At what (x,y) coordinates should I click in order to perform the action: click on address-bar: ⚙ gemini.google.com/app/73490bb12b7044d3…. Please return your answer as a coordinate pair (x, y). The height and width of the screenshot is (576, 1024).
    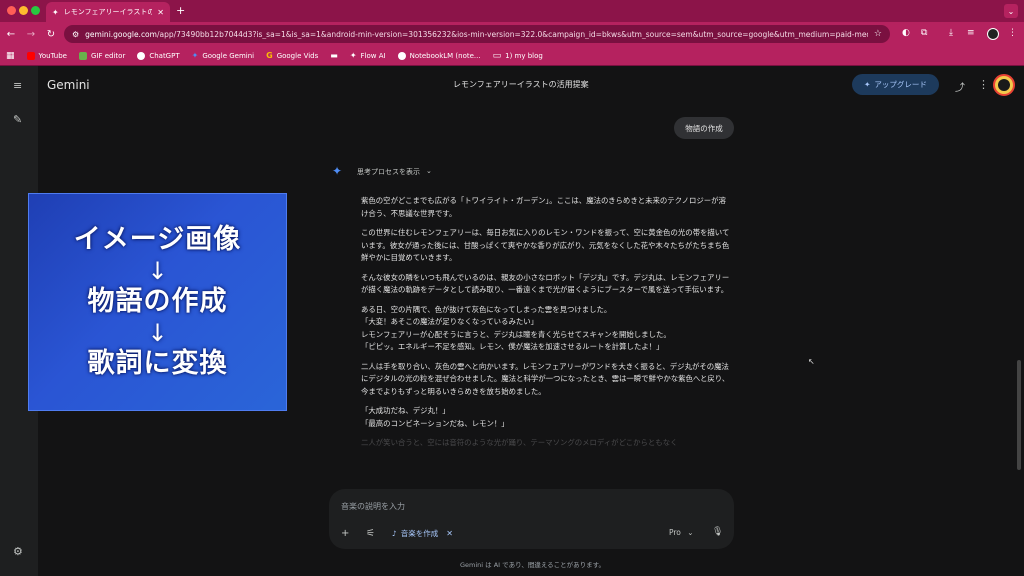
    Looking at the image, I should click on (477, 34).